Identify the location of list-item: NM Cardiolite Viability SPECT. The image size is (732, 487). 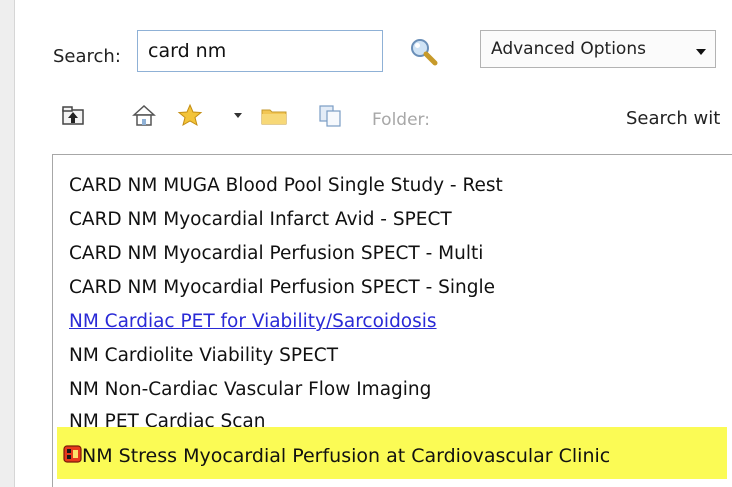
(203, 355).